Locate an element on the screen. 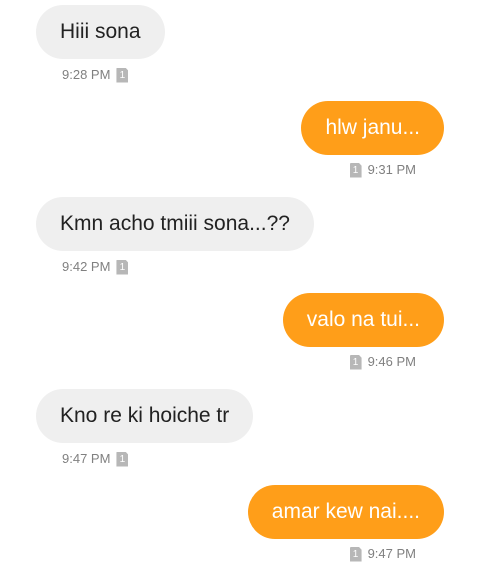 This screenshot has width=480, height=566. message-bubble: Kno re ki hoiche tr is located at coordinates (145, 416).